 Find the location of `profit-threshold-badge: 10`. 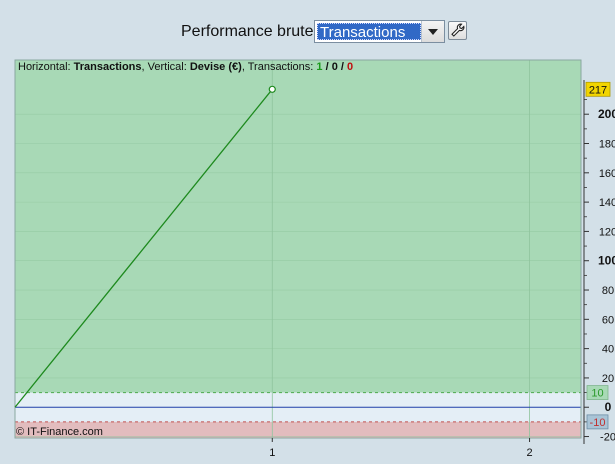

profit-threshold-badge: 10 is located at coordinates (597, 394).